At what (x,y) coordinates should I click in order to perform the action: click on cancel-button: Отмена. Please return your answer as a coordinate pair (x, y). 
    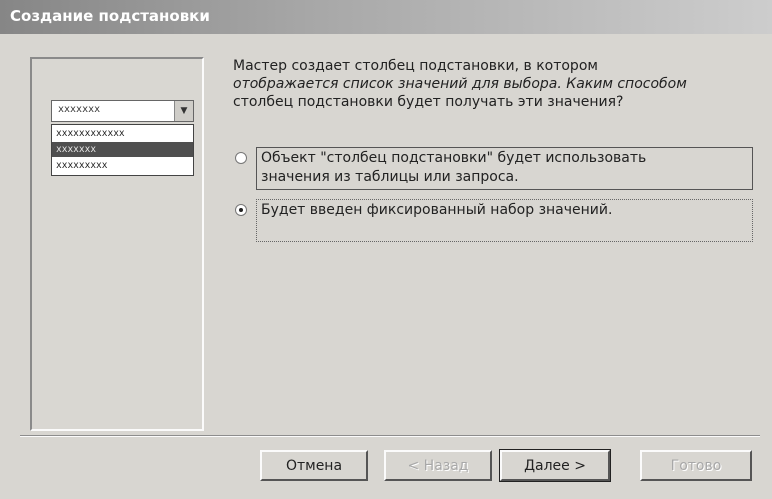
    Looking at the image, I should click on (314, 465).